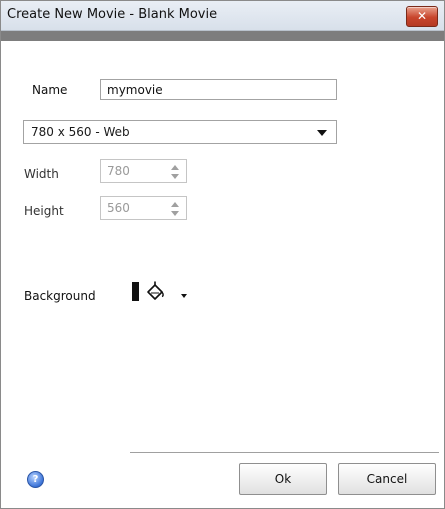  What do you see at coordinates (283, 479) in the screenshot?
I see `ok-button: Ok` at bounding box center [283, 479].